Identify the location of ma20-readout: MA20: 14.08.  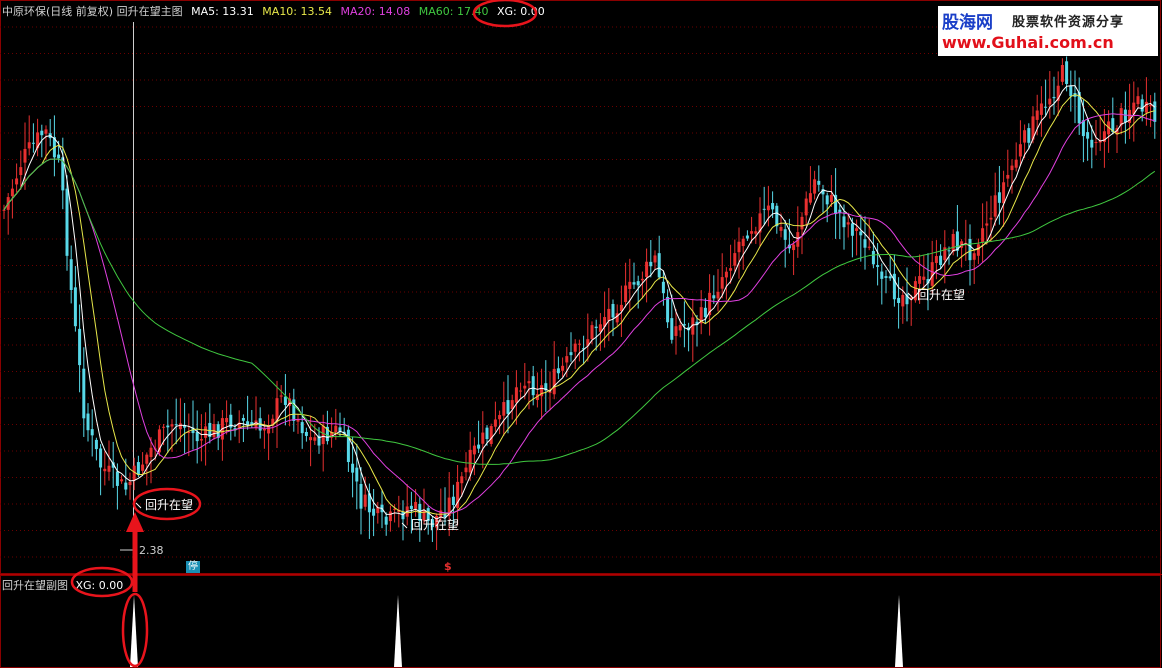
(375, 11).